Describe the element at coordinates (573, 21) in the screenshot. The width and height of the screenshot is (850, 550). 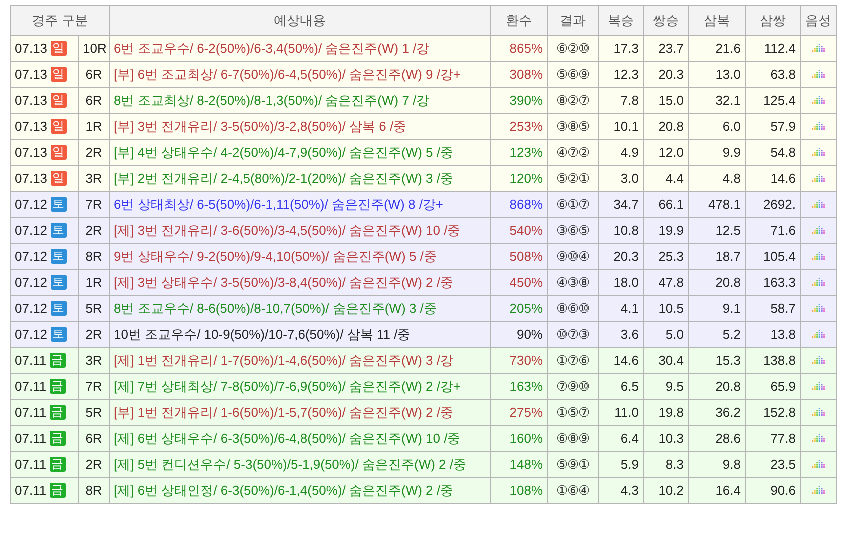
I see `column-header: 결과` at that location.